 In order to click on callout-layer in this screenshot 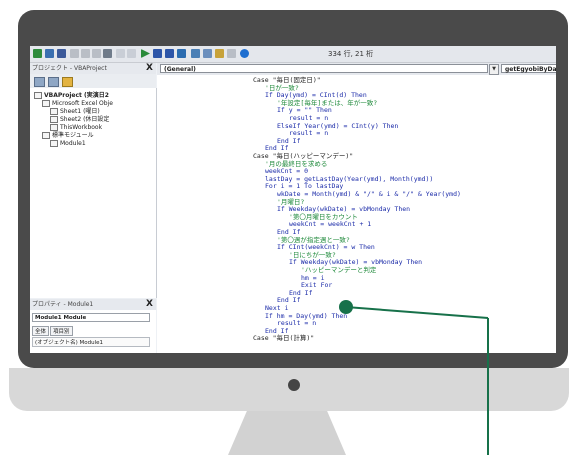, I will do `click(417, 380)`.